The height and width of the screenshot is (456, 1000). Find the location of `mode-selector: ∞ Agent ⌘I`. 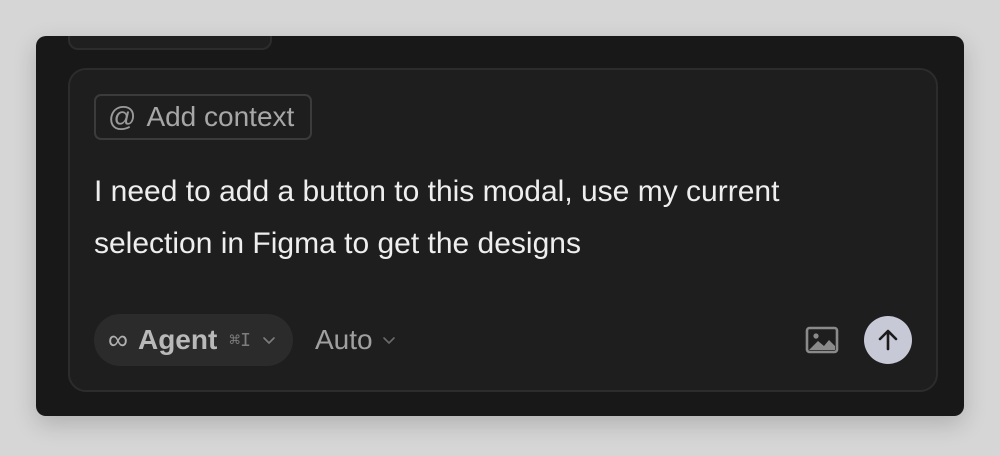

mode-selector: ∞ Agent ⌘I is located at coordinates (193, 340).